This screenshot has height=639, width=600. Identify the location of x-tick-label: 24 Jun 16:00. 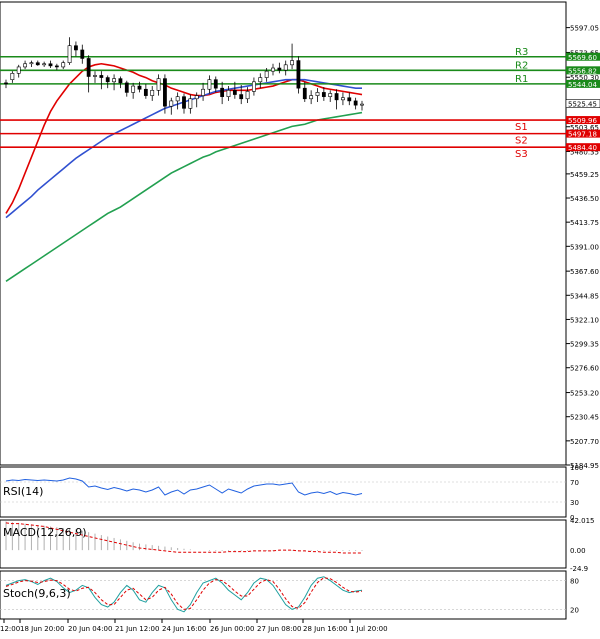
(184, 629).